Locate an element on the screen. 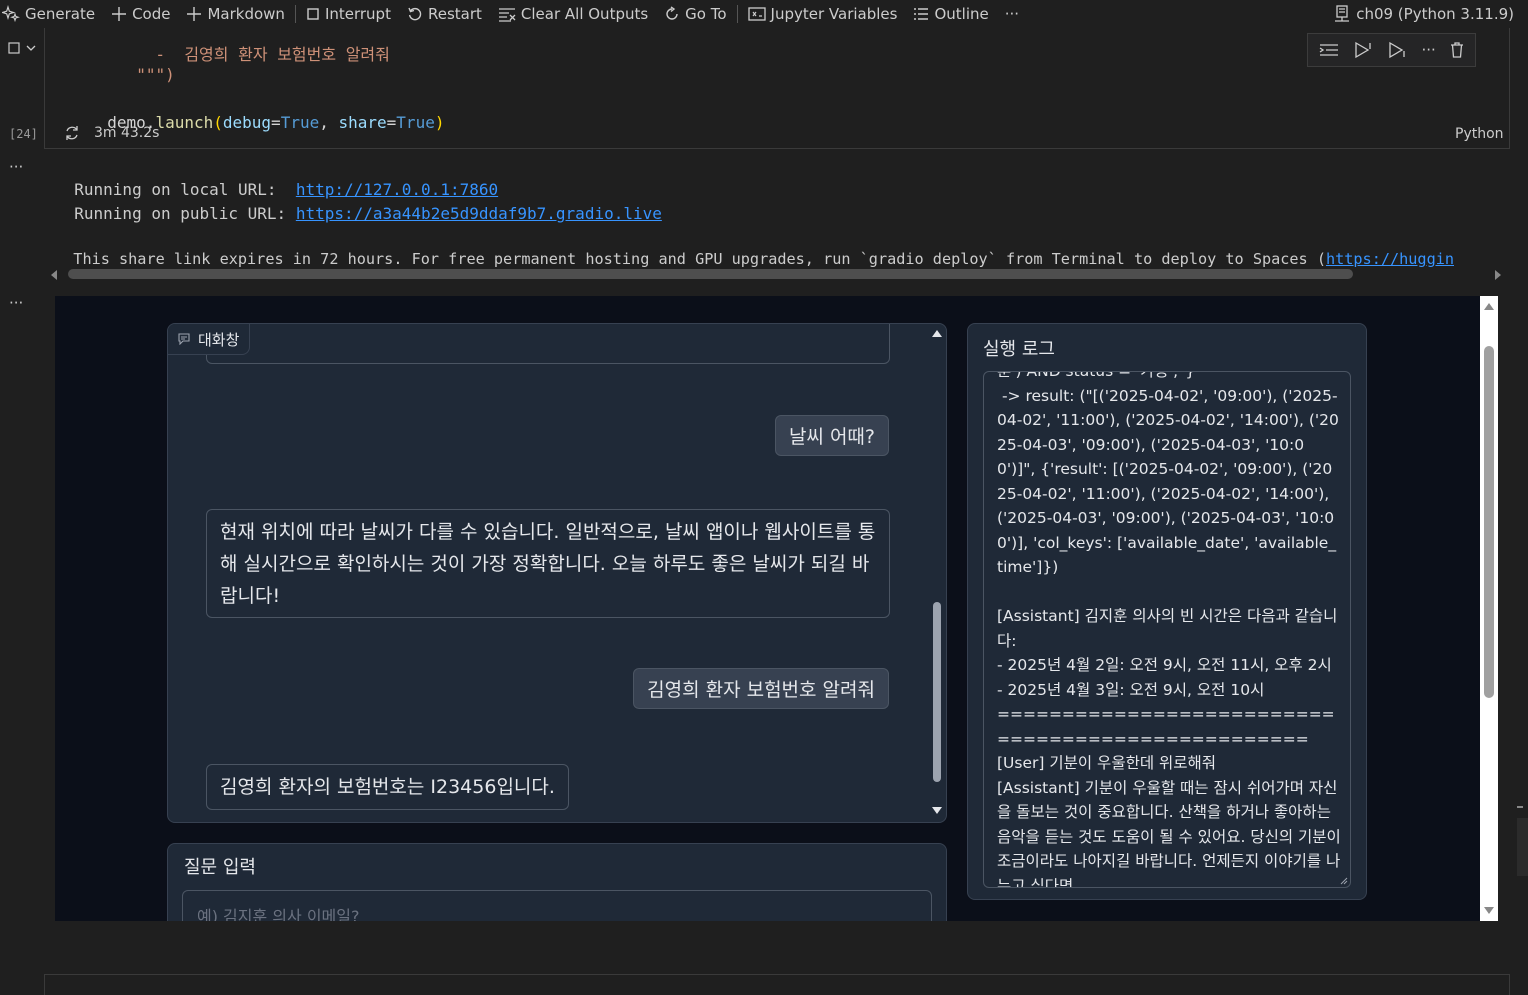 This screenshot has height=995, width=1528. code-string-text: 김영희 환자 보험번호 알려줘 is located at coordinates (287, 54).